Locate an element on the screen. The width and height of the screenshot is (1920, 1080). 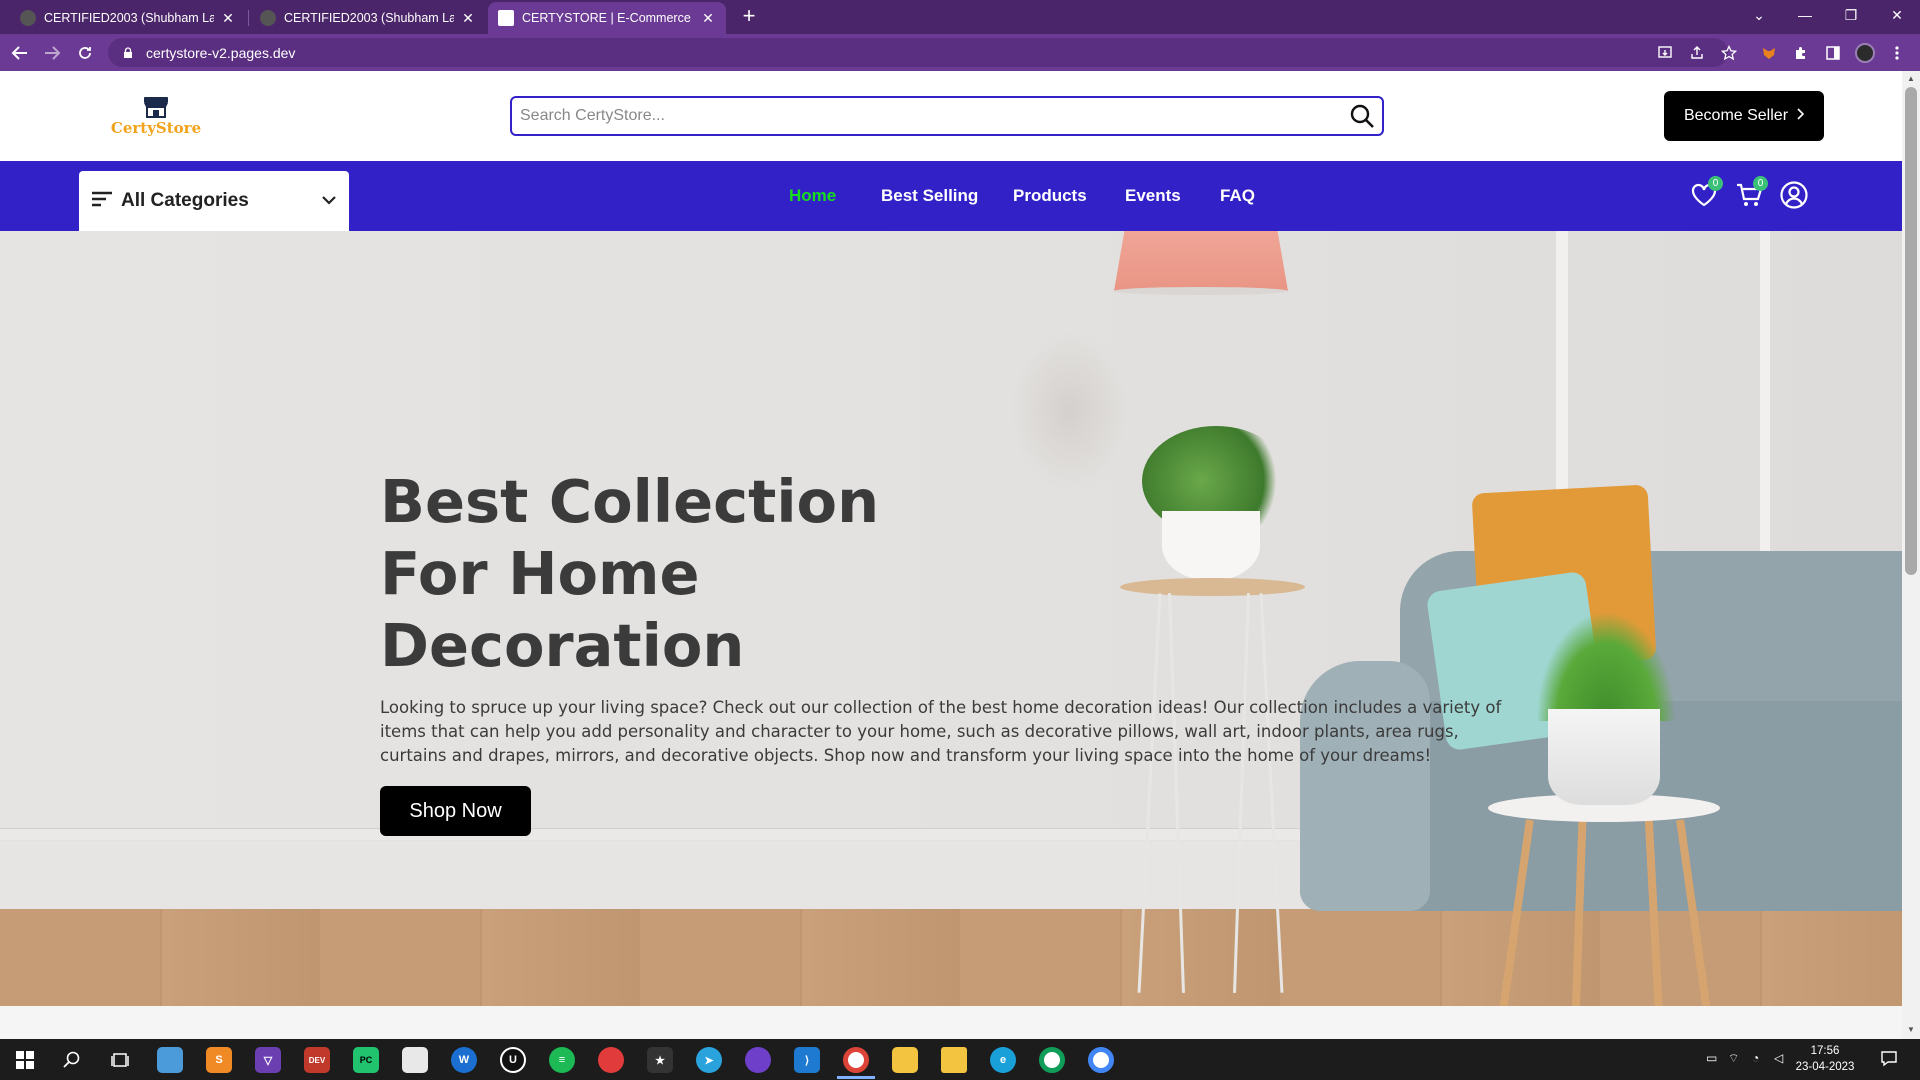
search-input is located at coordinates (927, 116).